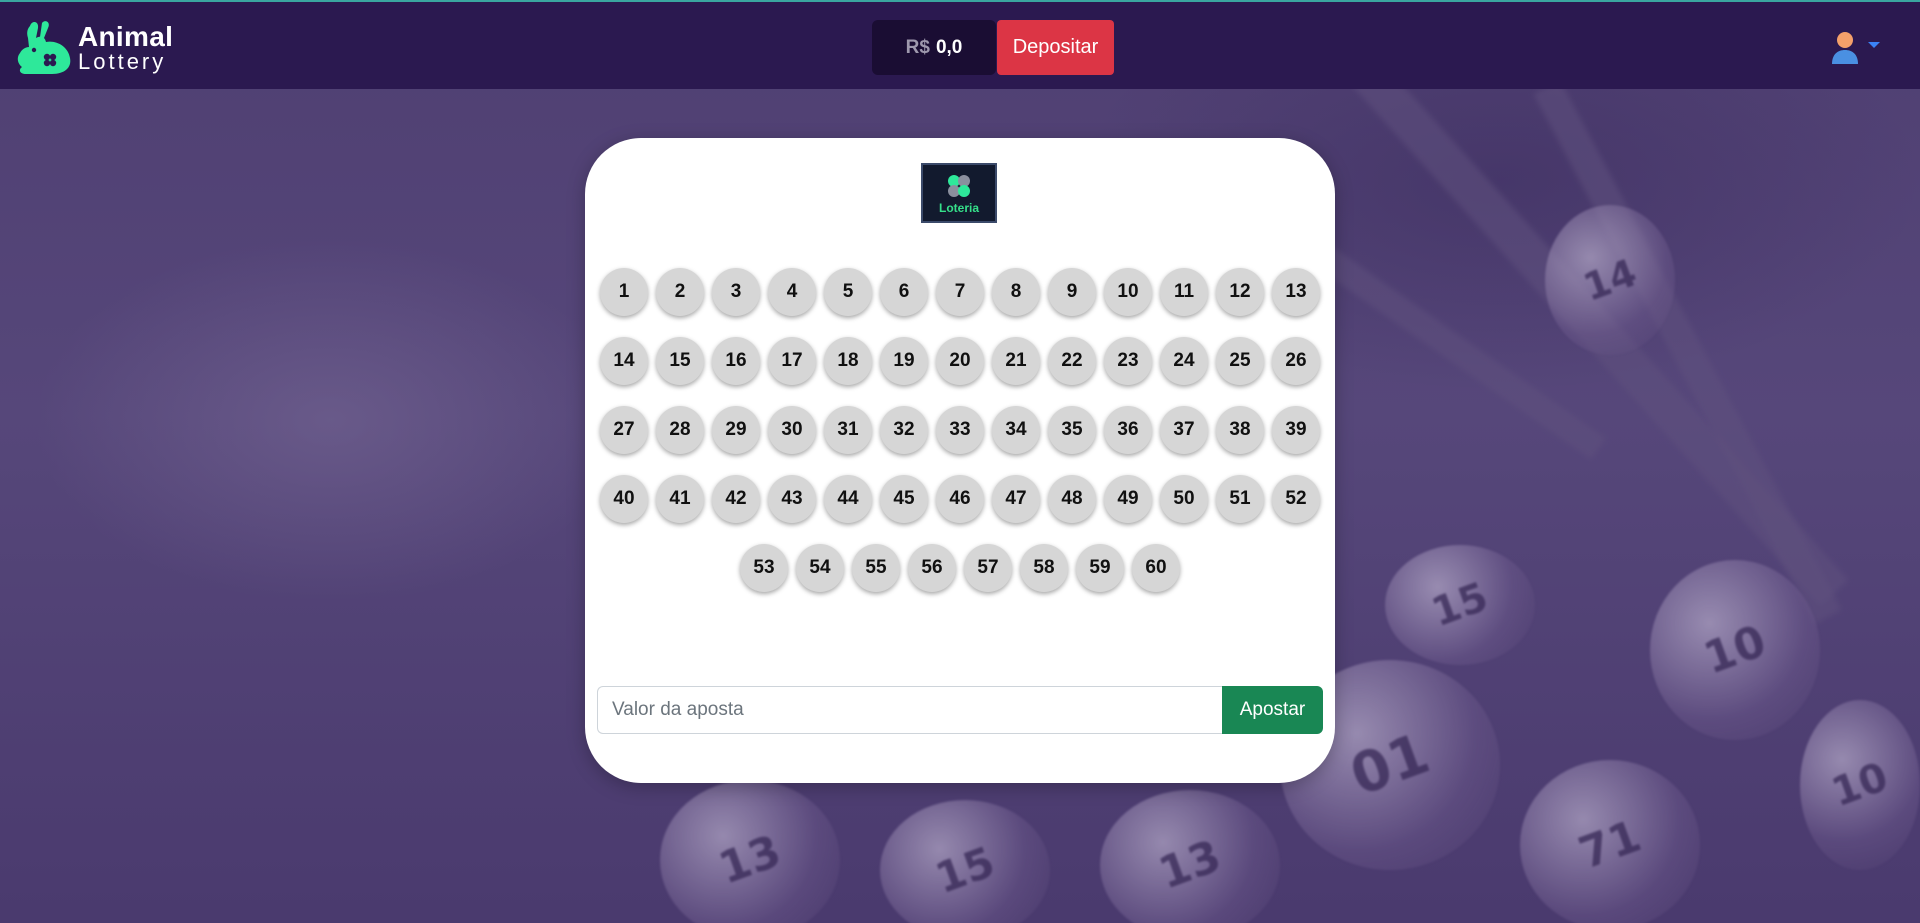 This screenshot has width=1920, height=923. What do you see at coordinates (792, 430) in the screenshot?
I see `number-ball: 30` at bounding box center [792, 430].